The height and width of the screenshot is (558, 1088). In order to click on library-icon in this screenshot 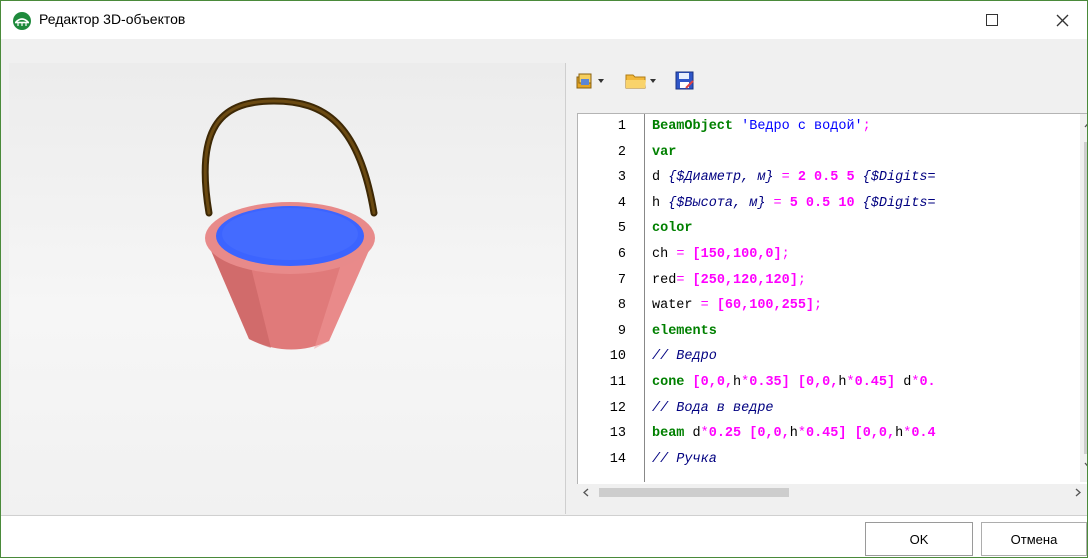, I will do `click(584, 81)`.